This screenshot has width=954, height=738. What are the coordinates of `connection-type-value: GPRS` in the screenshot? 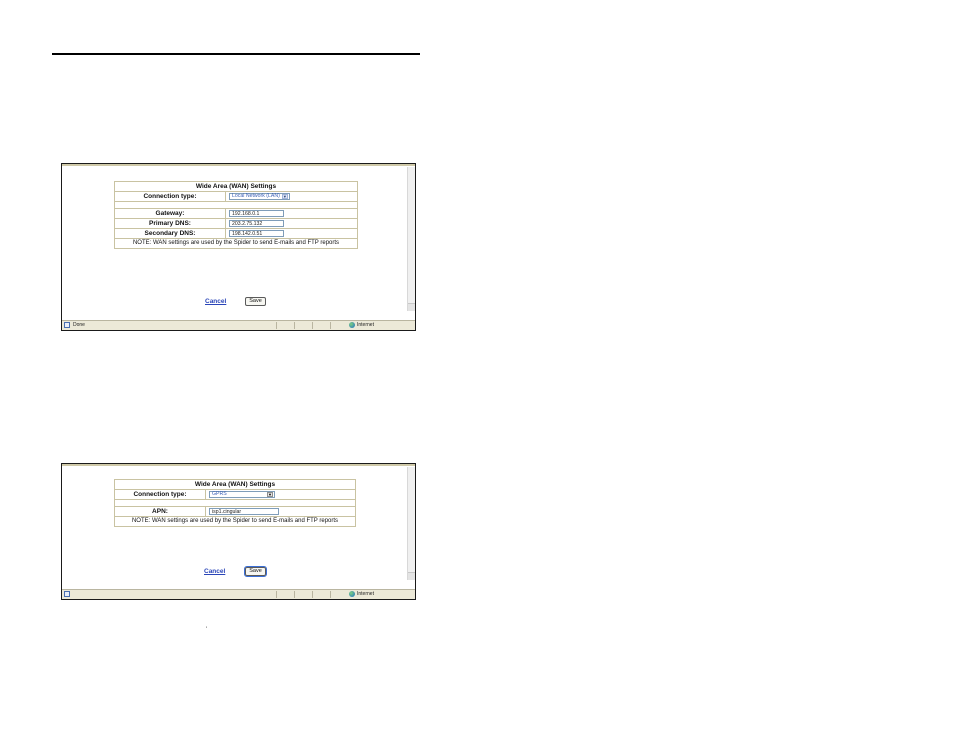 It's located at (219, 493).